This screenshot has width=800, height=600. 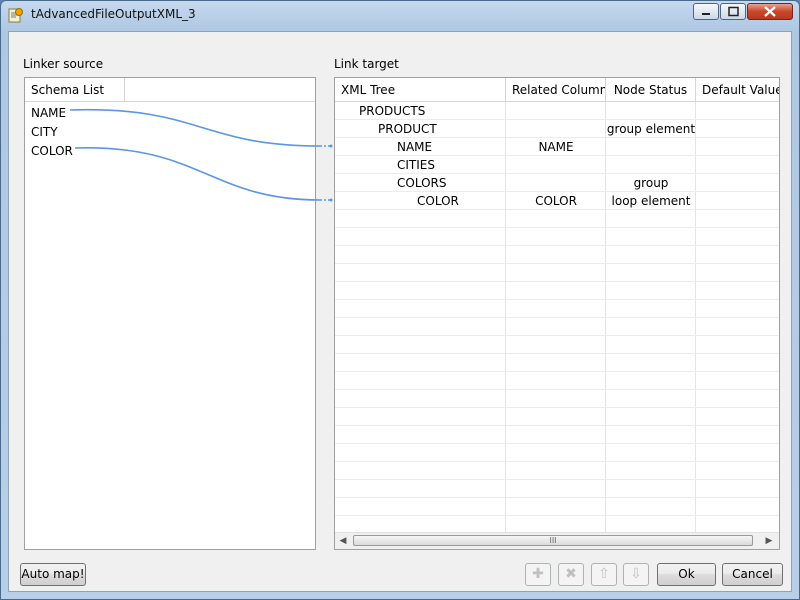 I want to click on schema-list-header: Schema List, so click(x=75, y=90).